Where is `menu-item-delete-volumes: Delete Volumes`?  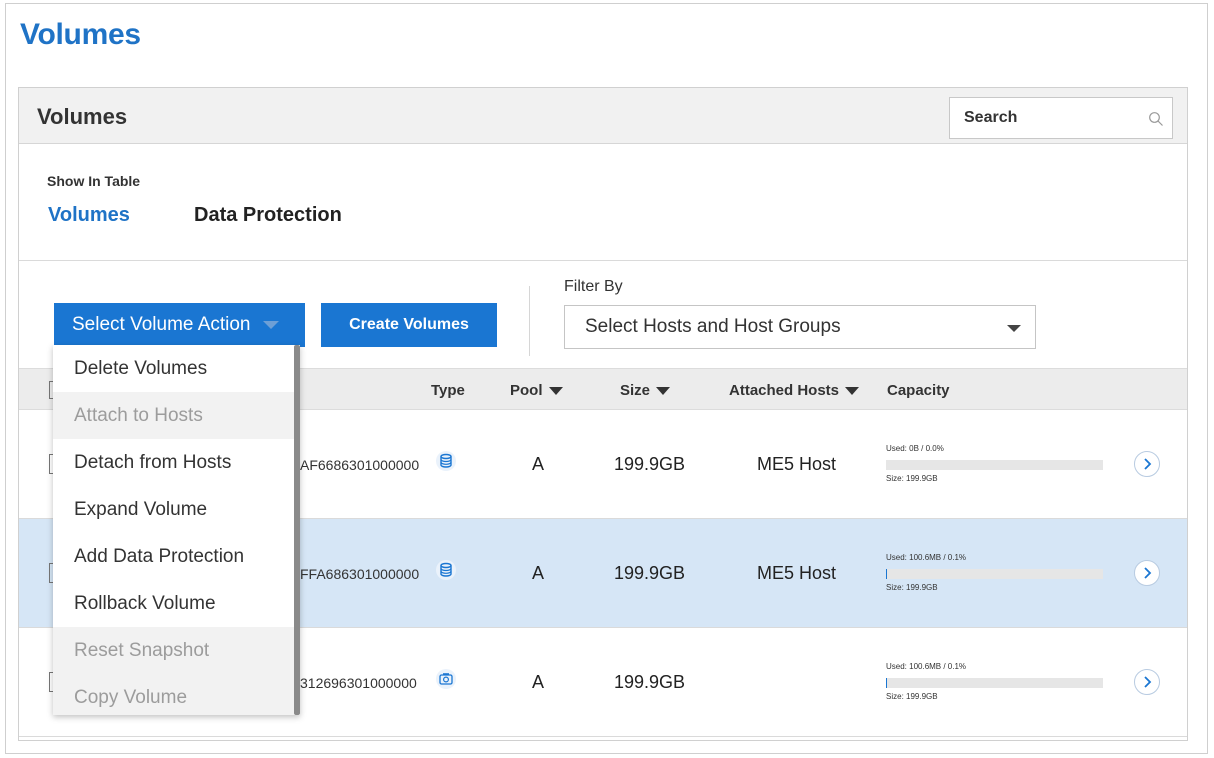 menu-item-delete-volumes: Delete Volumes is located at coordinates (173, 368).